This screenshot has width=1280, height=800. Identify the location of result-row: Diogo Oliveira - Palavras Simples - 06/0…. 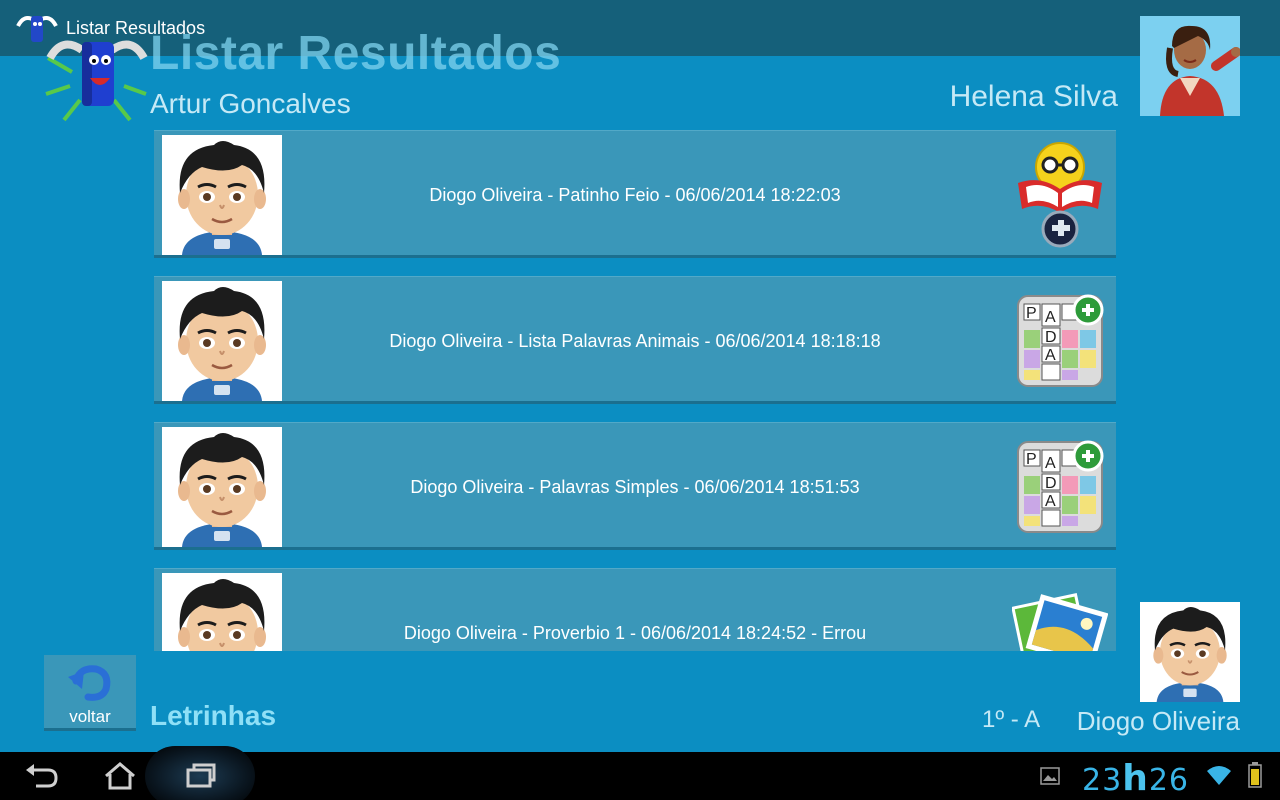
(635, 486).